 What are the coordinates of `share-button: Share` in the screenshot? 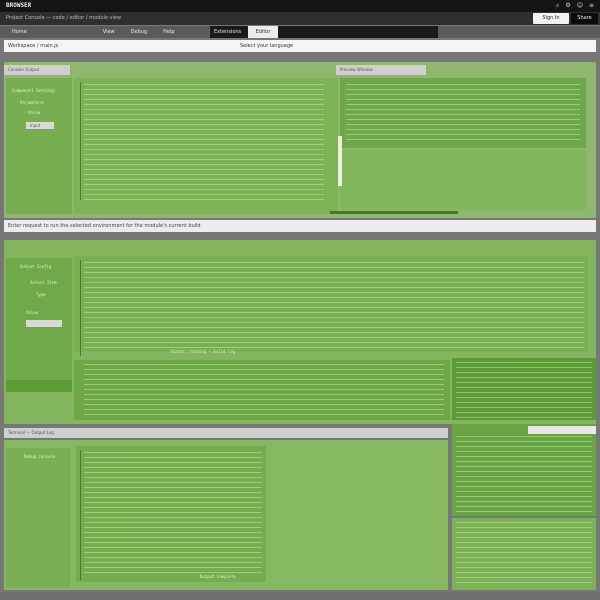 It's located at (584, 18).